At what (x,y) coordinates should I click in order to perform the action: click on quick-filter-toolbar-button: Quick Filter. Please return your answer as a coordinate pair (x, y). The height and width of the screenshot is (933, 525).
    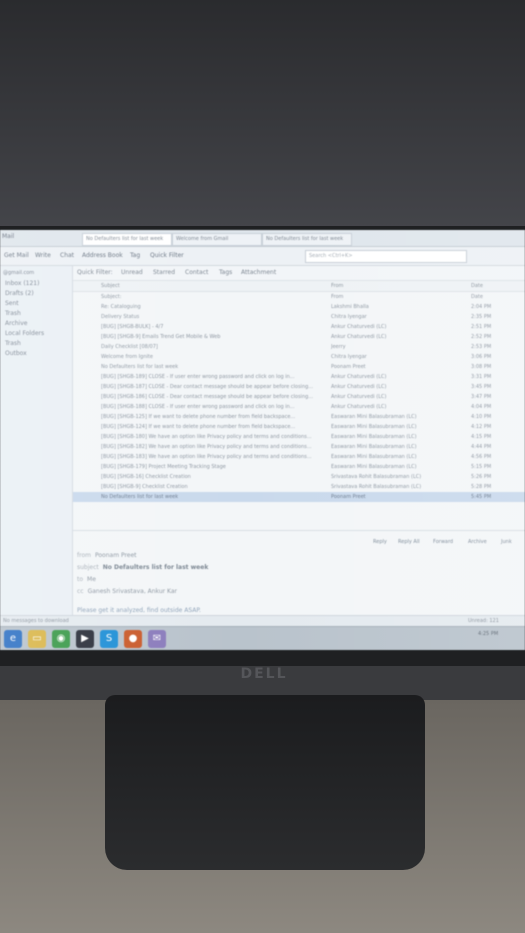
    Looking at the image, I should click on (167, 255).